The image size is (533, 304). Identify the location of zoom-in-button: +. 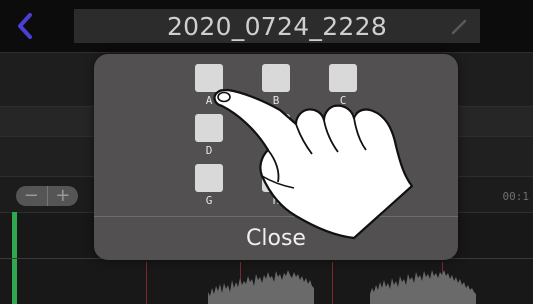
(62, 196).